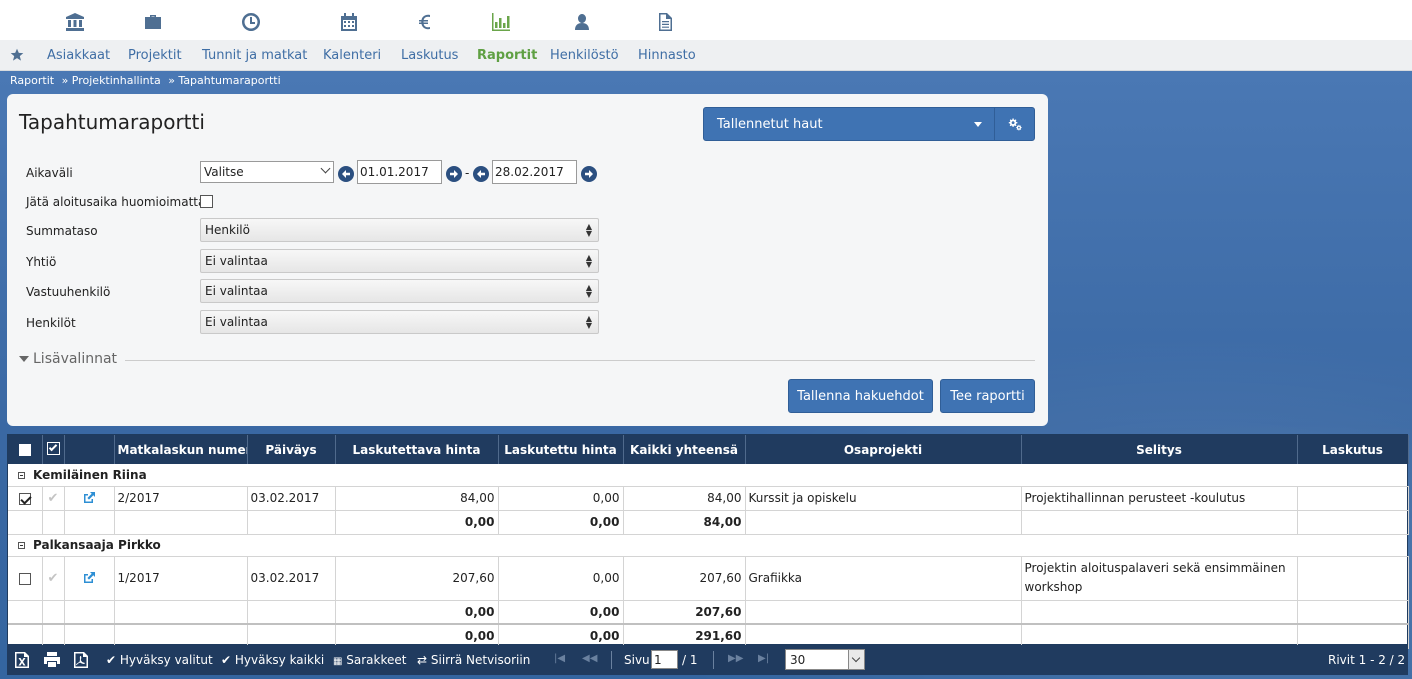 This screenshot has width=1412, height=679. I want to click on last-page-button: ▶|, so click(763, 658).